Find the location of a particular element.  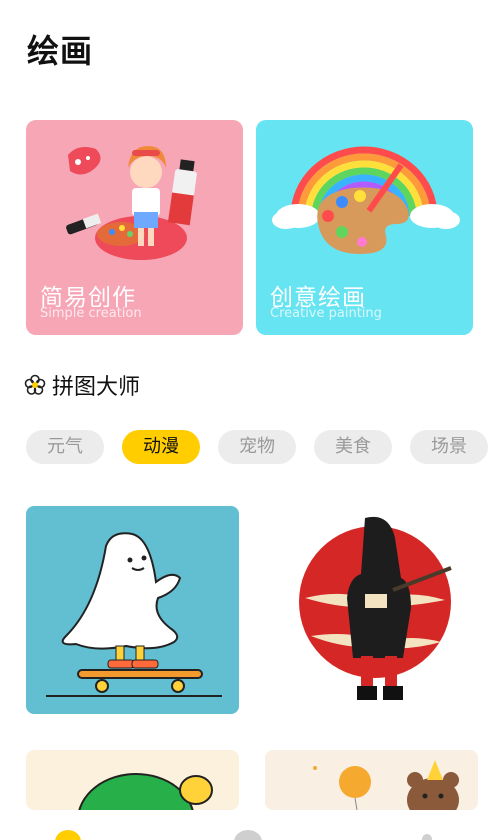

category-chip: 元气 is located at coordinates (65, 447).